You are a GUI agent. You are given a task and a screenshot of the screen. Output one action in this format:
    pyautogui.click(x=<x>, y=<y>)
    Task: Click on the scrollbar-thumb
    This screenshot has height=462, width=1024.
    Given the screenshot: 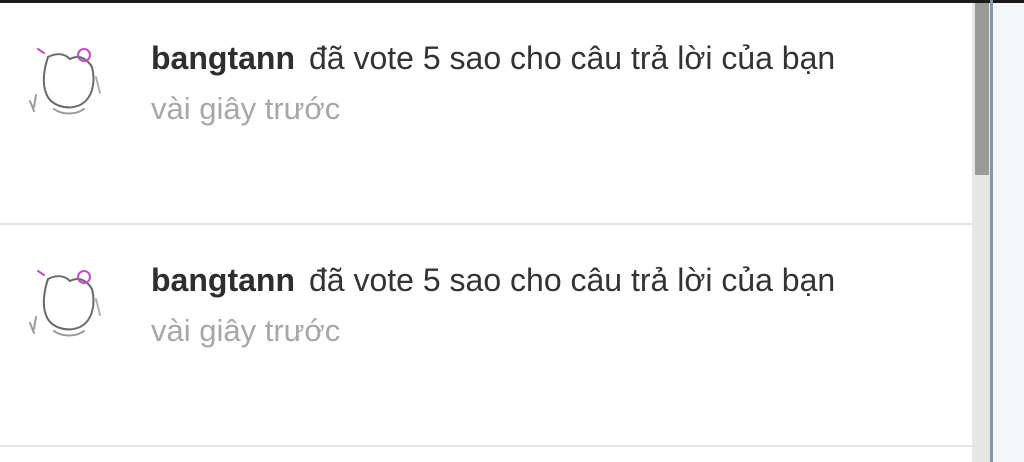 What is the action you would take?
    pyautogui.click(x=982, y=89)
    